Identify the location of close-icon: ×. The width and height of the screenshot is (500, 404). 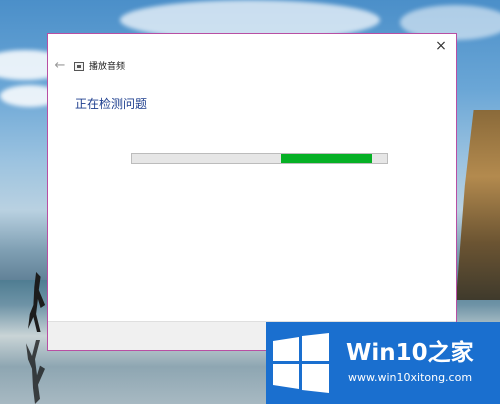
(441, 46).